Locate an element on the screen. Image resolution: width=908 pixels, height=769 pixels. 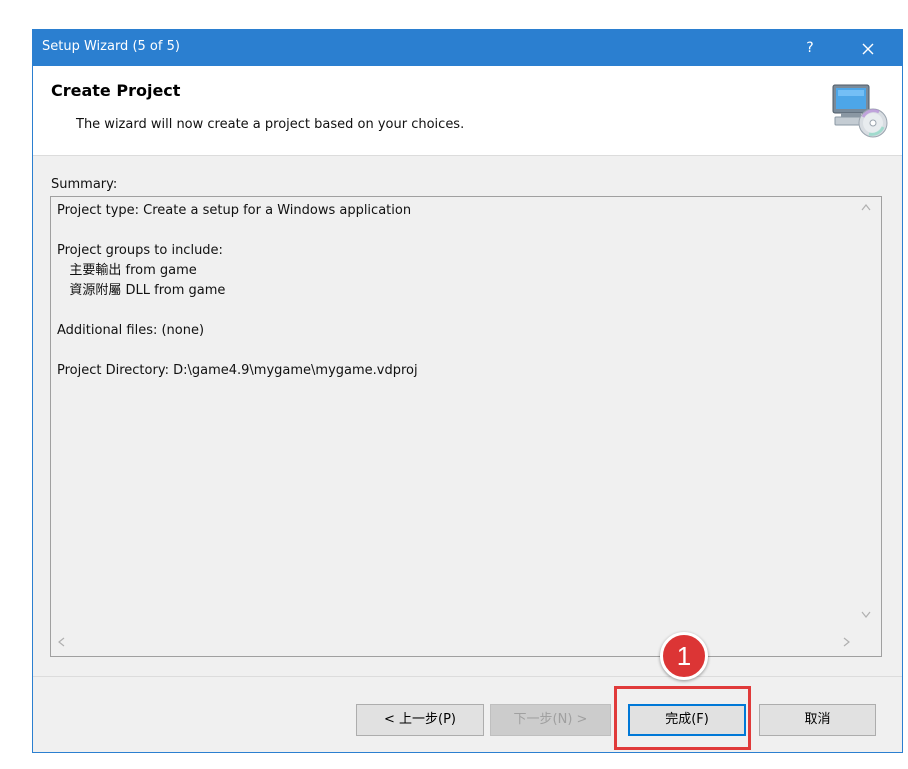
close-button is located at coordinates (868, 48).